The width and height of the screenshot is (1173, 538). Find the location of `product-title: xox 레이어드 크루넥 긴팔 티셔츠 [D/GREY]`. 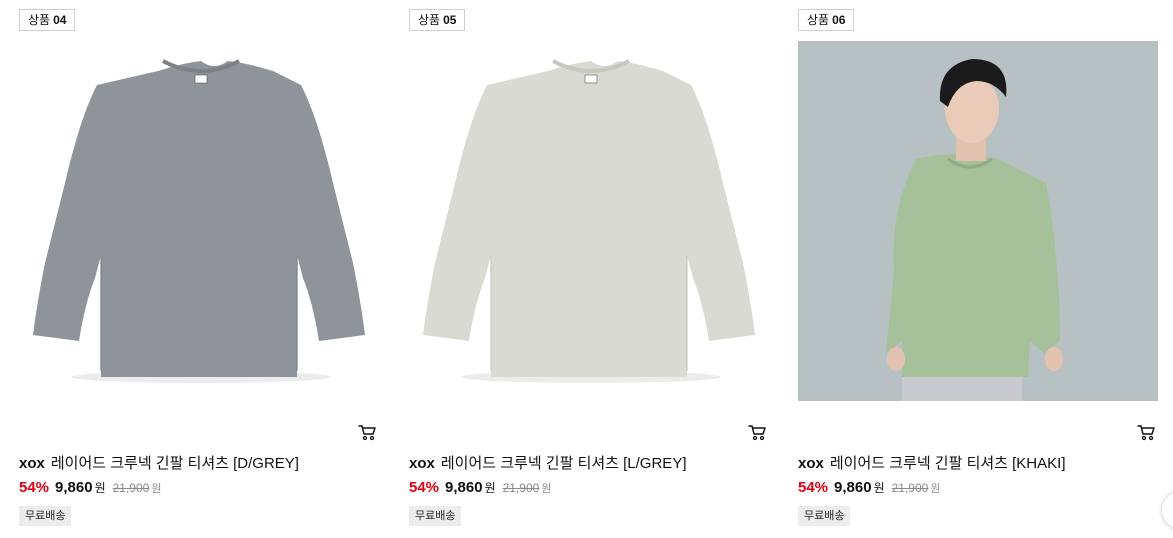

product-title: xox 레이어드 크루넥 긴팔 티셔츠 [D/GREY] is located at coordinates (189, 464).